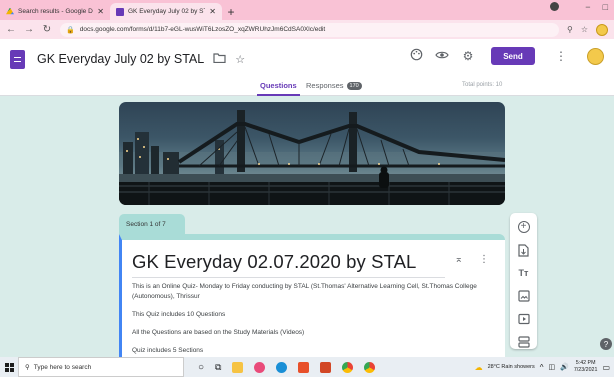  What do you see at coordinates (348, 367) in the screenshot?
I see `chrome-icon` at bounding box center [348, 367].